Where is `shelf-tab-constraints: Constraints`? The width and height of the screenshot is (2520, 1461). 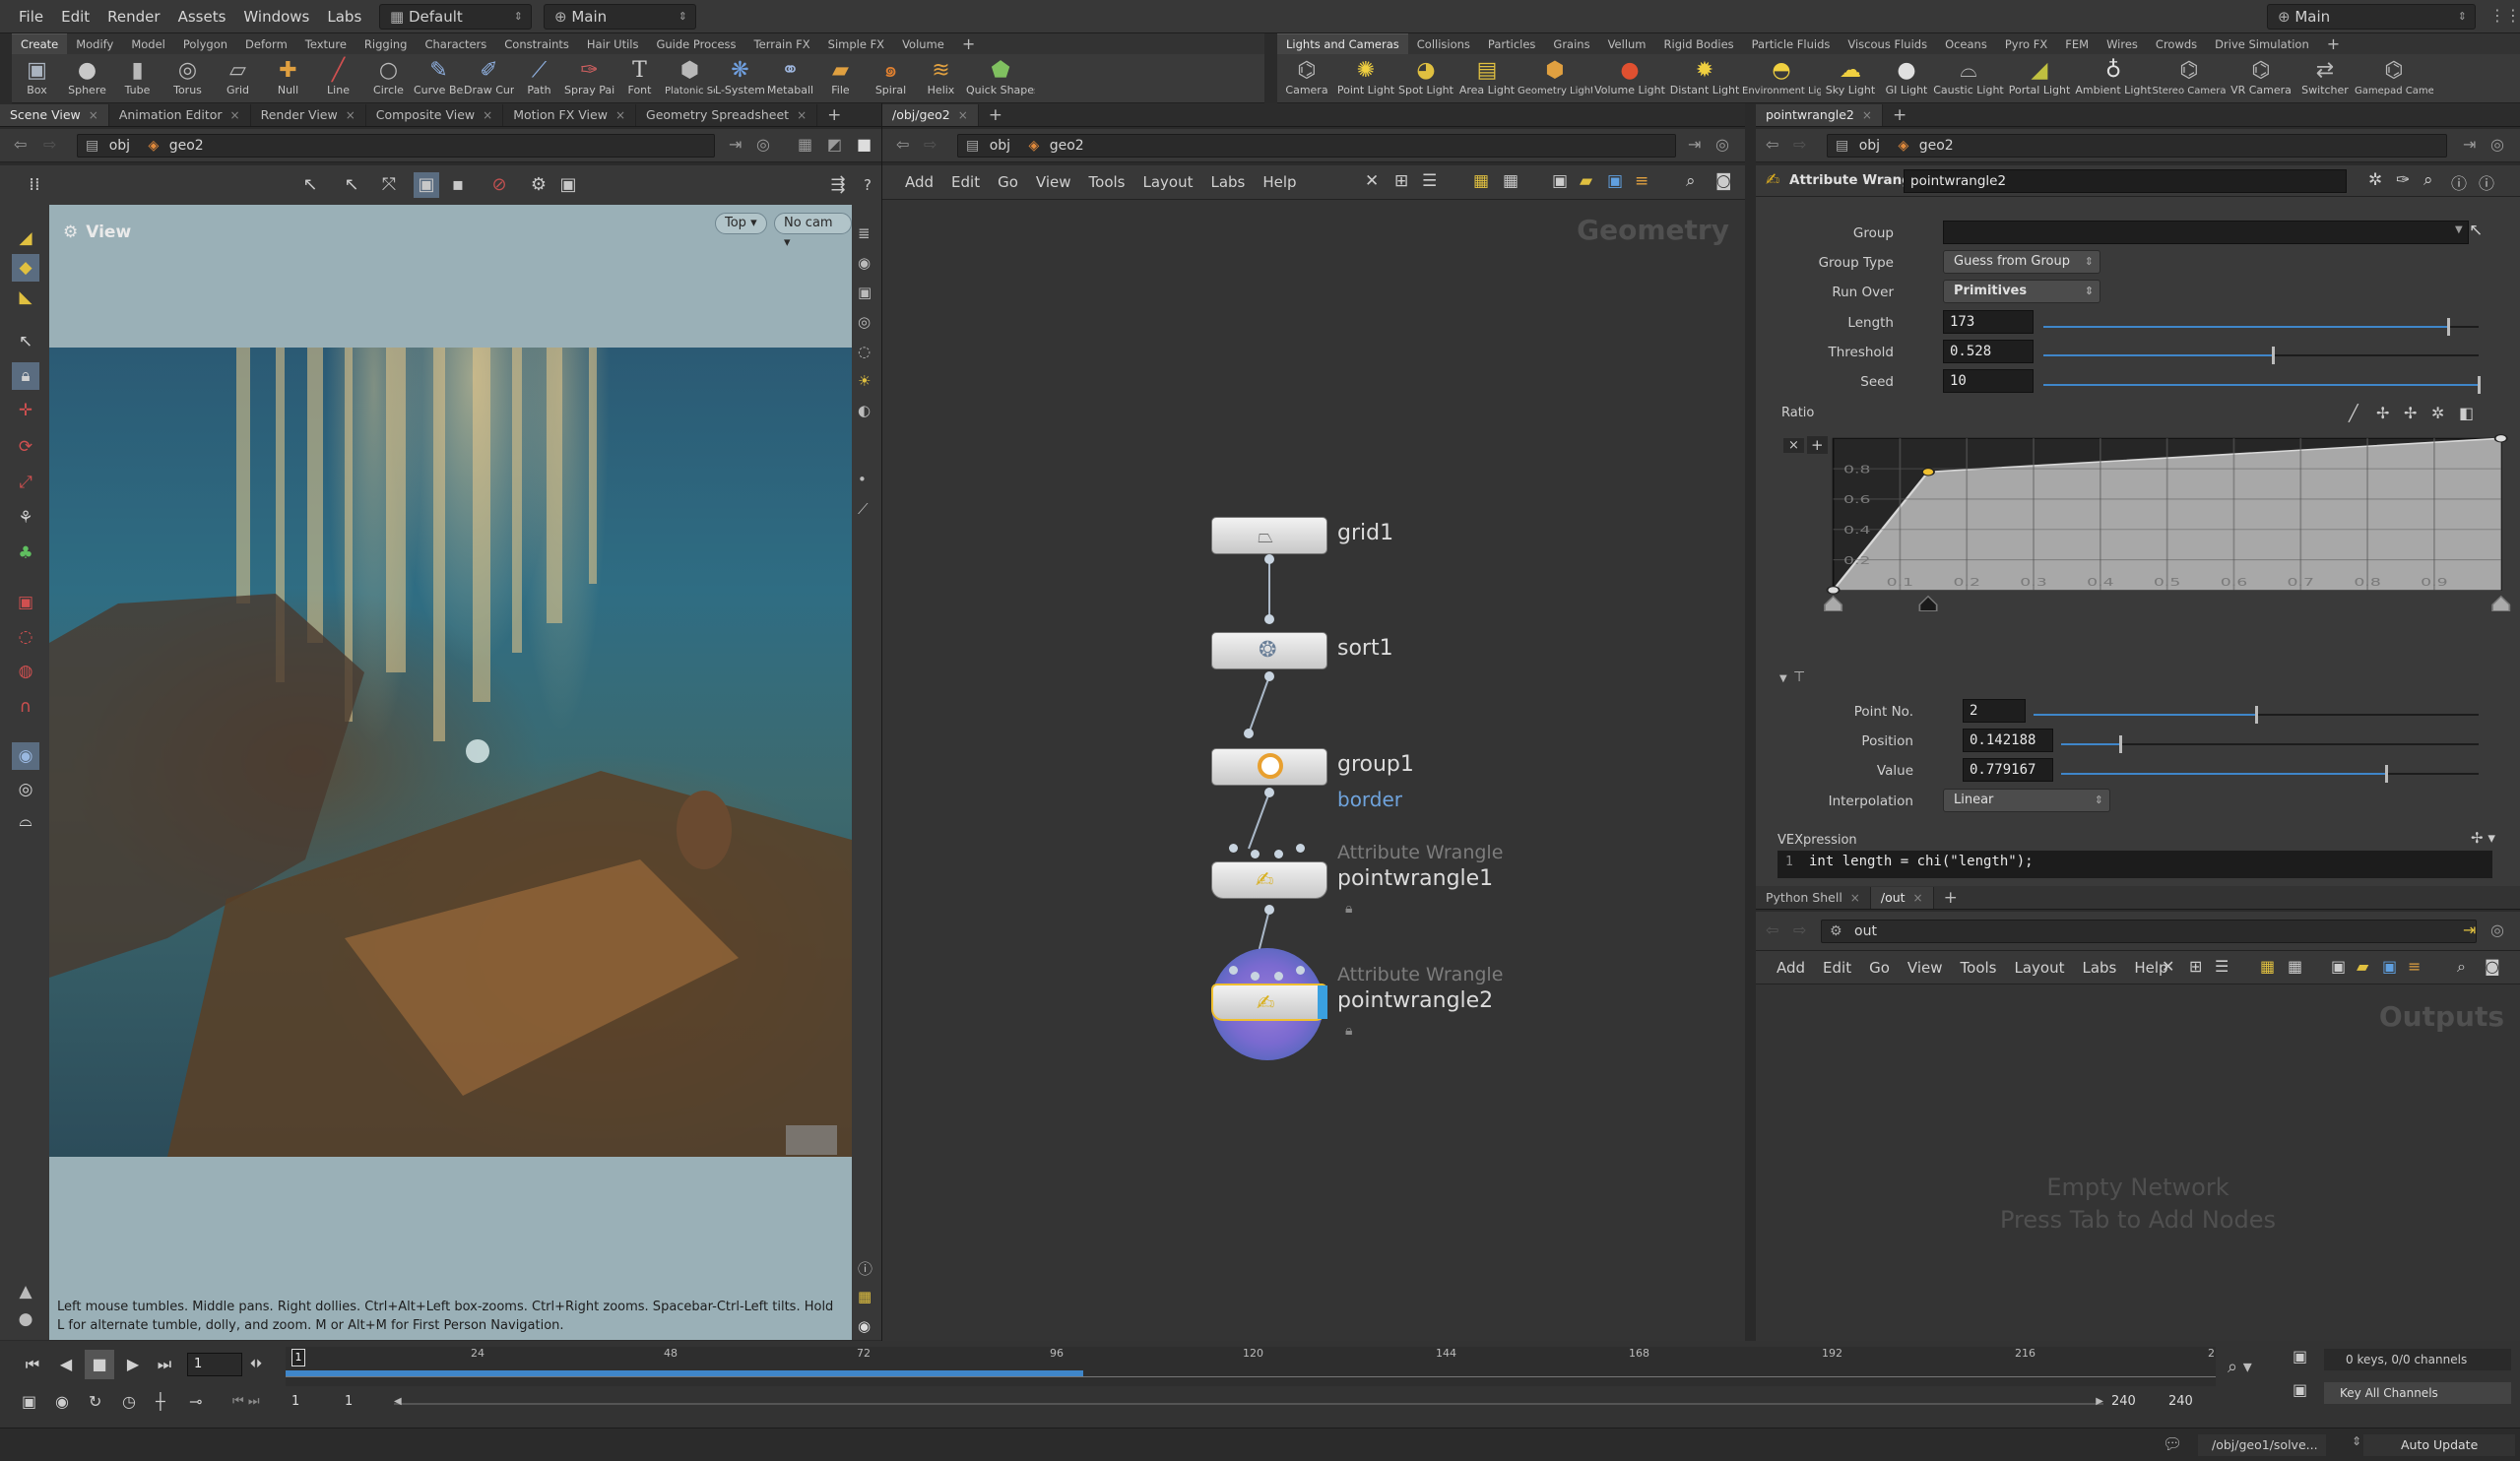 shelf-tab-constraints: Constraints is located at coordinates (536, 44).